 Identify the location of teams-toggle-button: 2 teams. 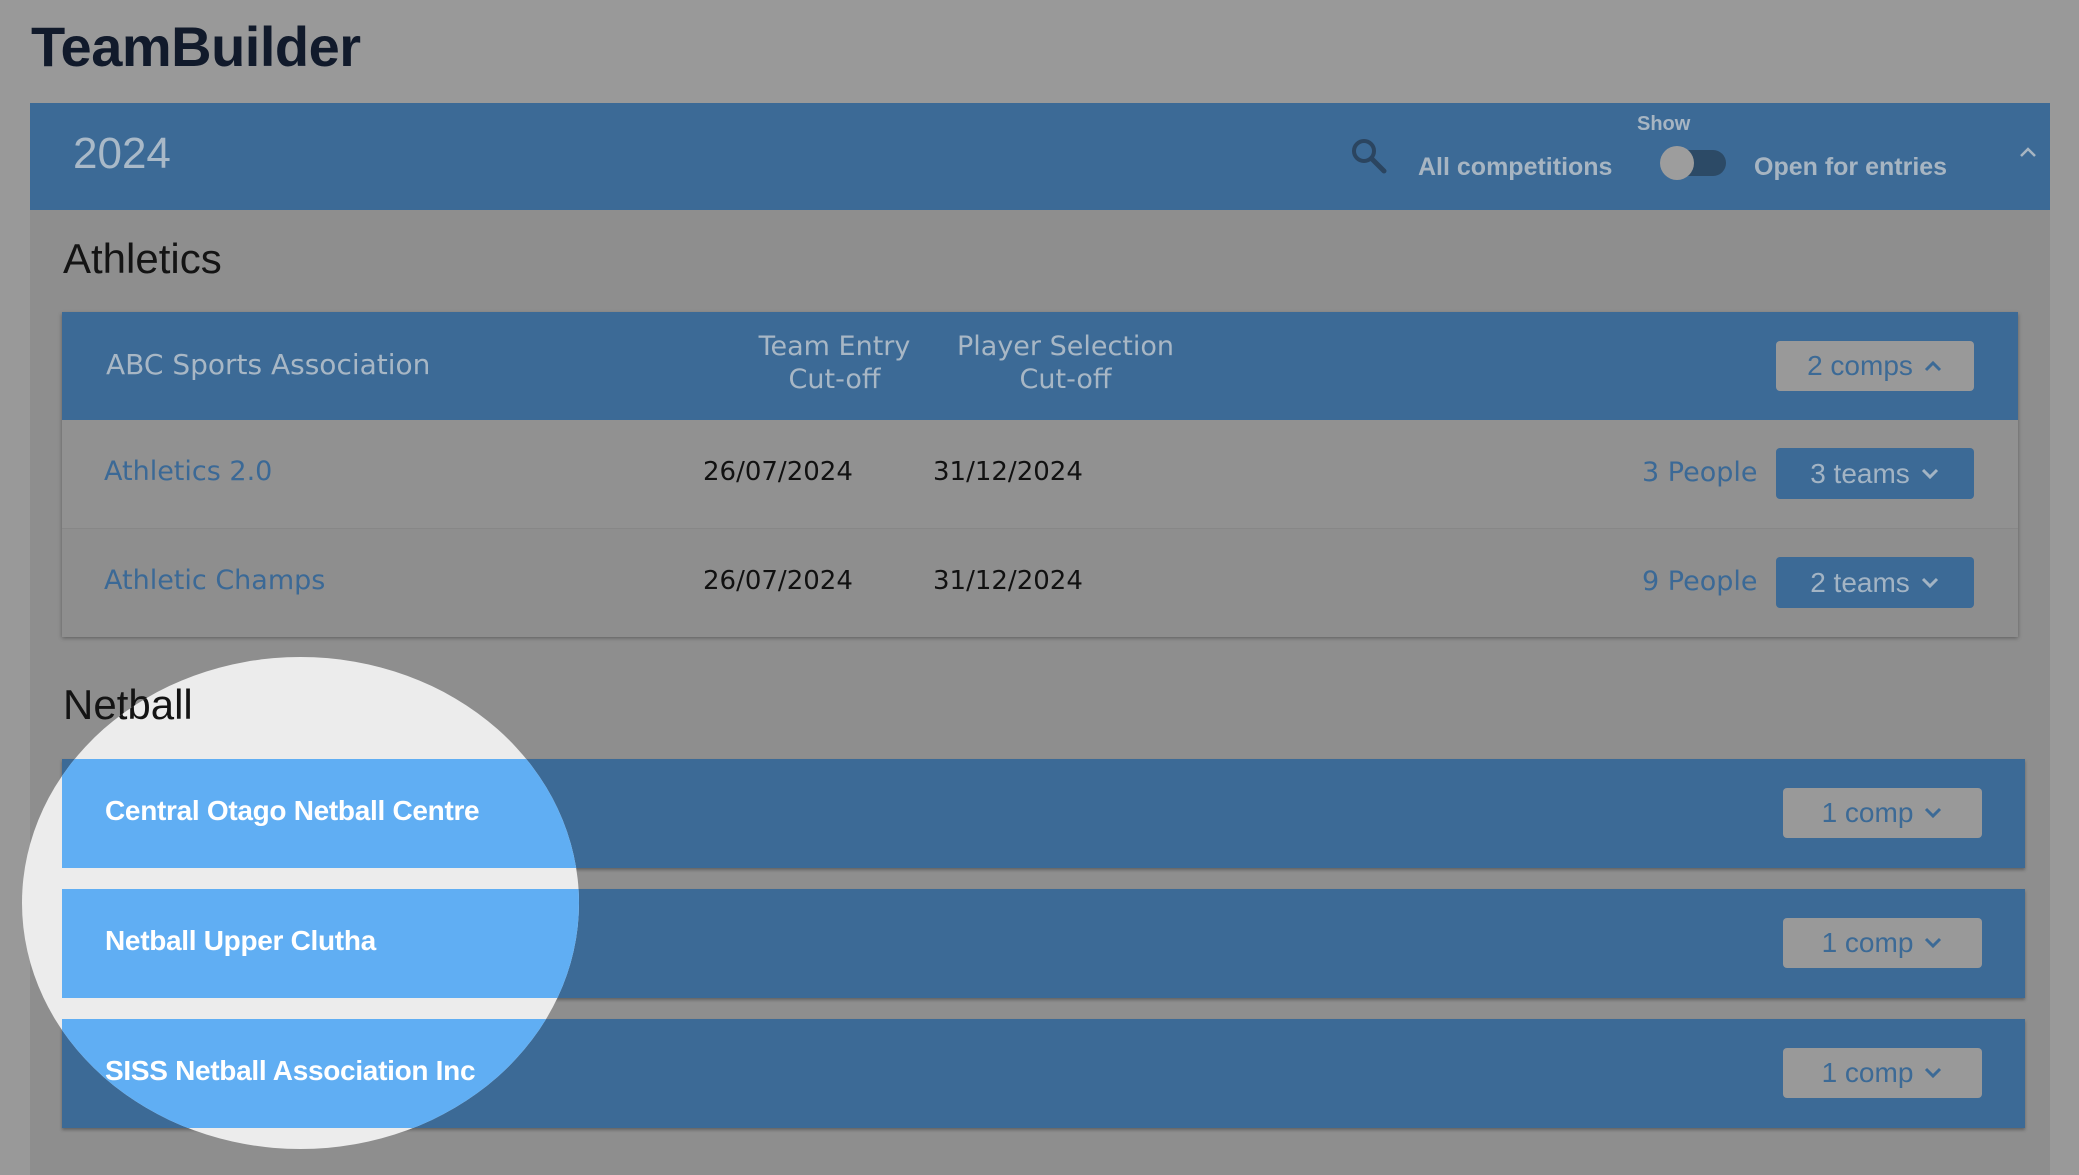
(1875, 582).